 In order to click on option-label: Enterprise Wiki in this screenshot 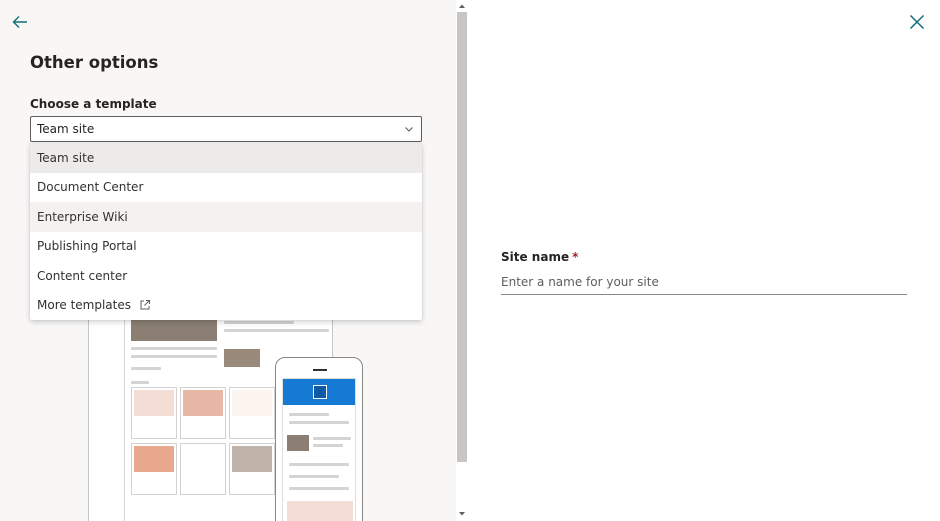, I will do `click(82, 216)`.